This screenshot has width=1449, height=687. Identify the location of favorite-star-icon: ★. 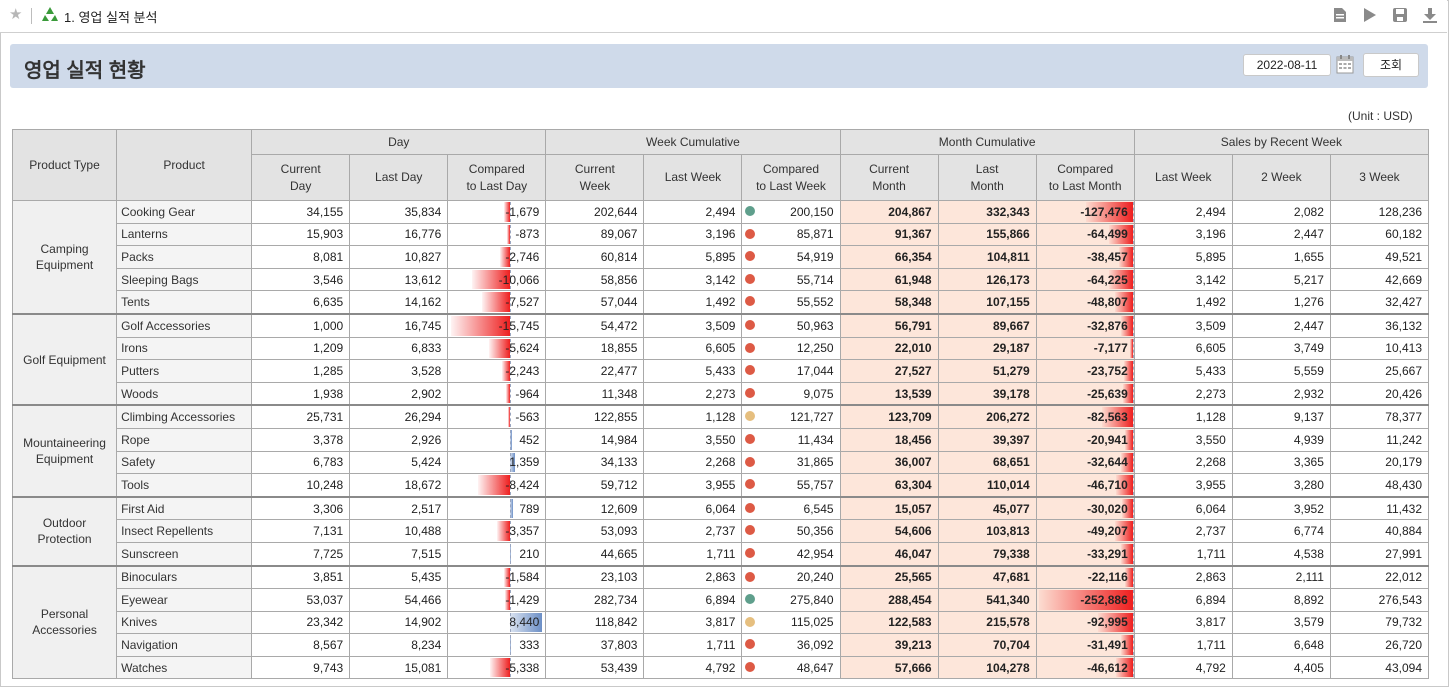
(15, 14).